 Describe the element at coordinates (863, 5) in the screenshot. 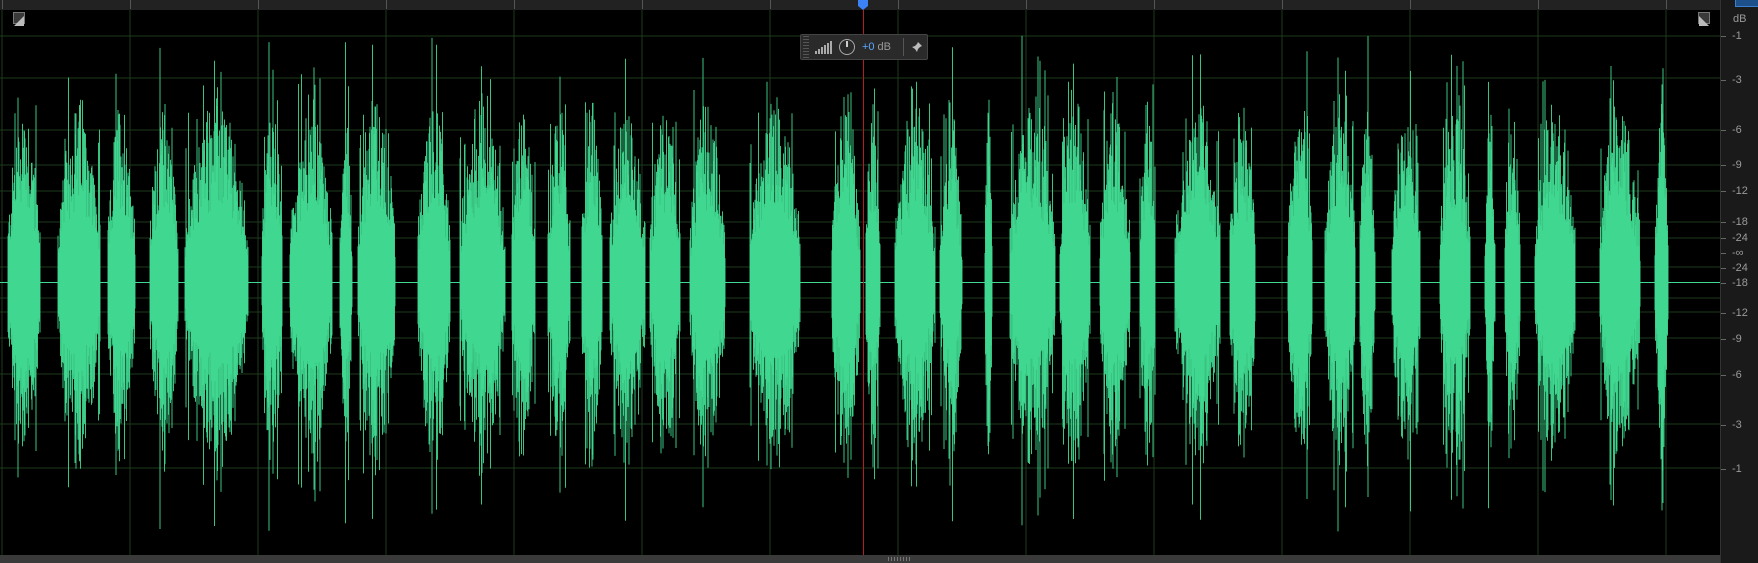

I see `playhead-marker-icon` at that location.